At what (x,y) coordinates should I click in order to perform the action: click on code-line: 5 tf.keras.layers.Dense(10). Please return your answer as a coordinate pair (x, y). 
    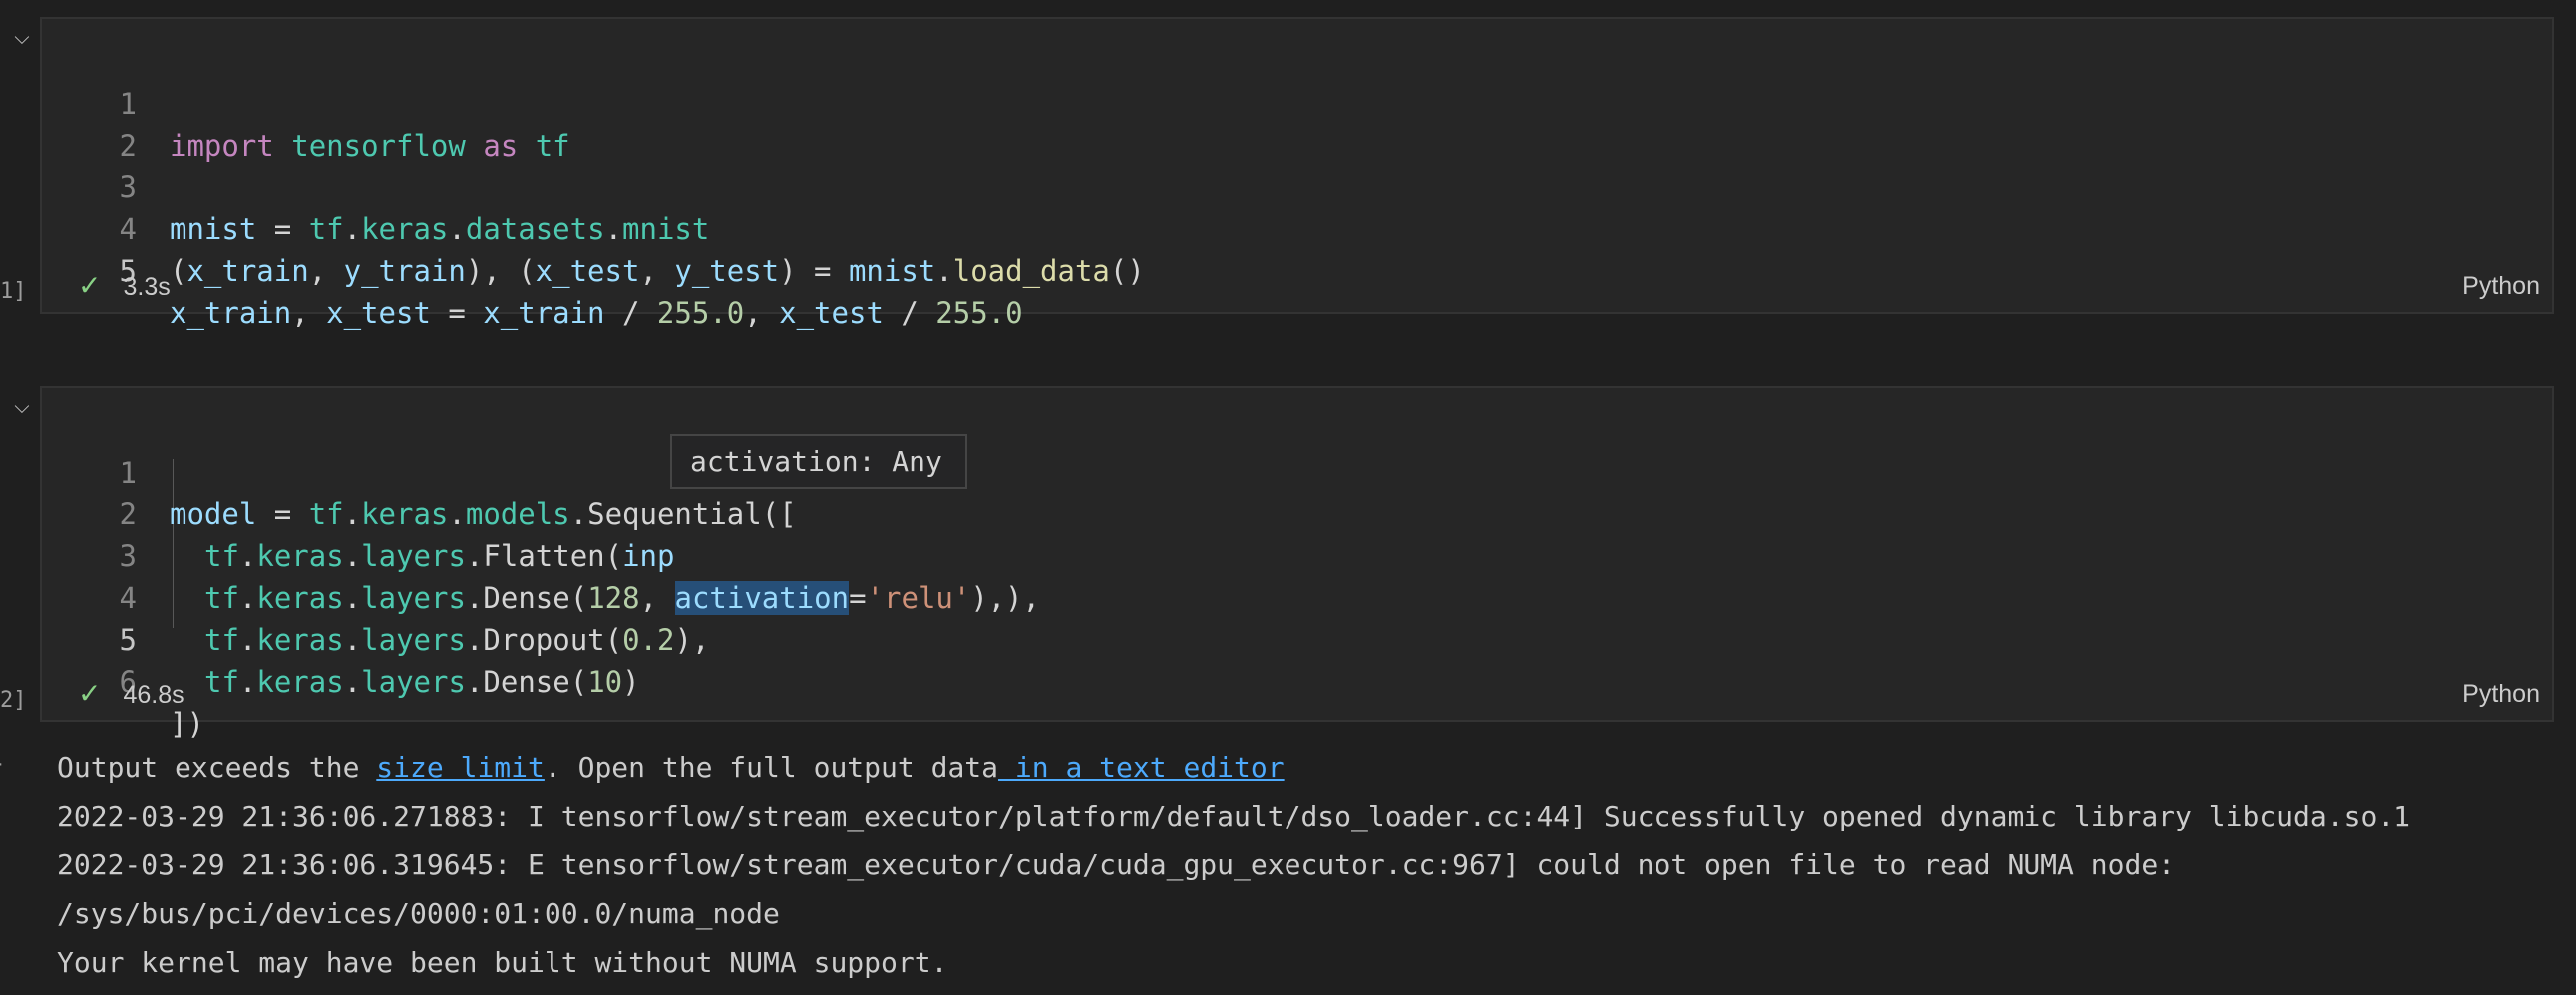
    Looking at the image, I should click on (341, 638).